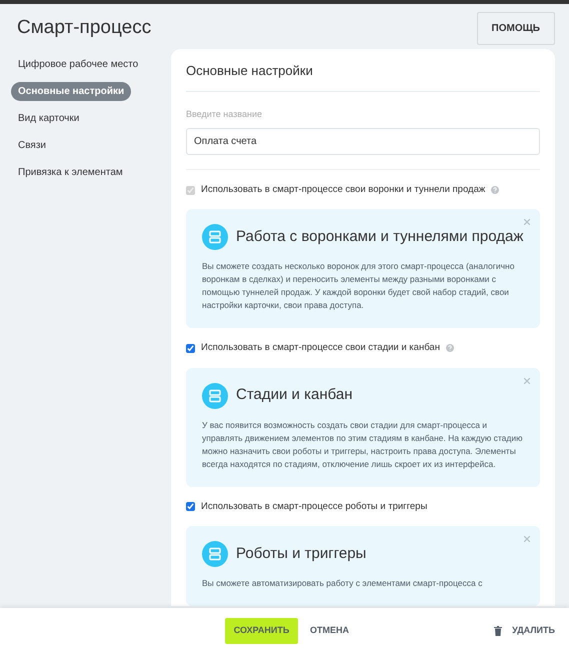 This screenshot has width=569, height=653. What do you see at coordinates (380, 237) in the screenshot?
I see `info-title: Работа с воронками и туннелями продаж` at bounding box center [380, 237].